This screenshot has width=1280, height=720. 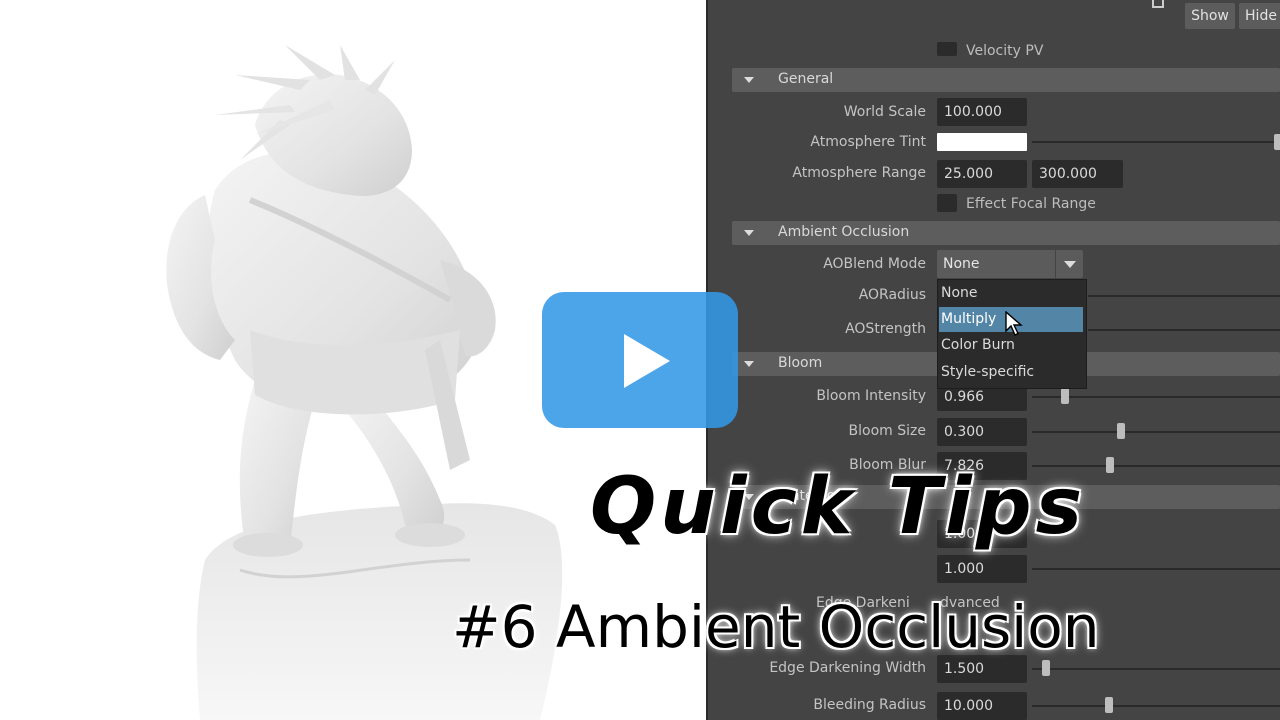 I want to click on ao-blend-mode-dropdown: None, so click(x=1010, y=264).